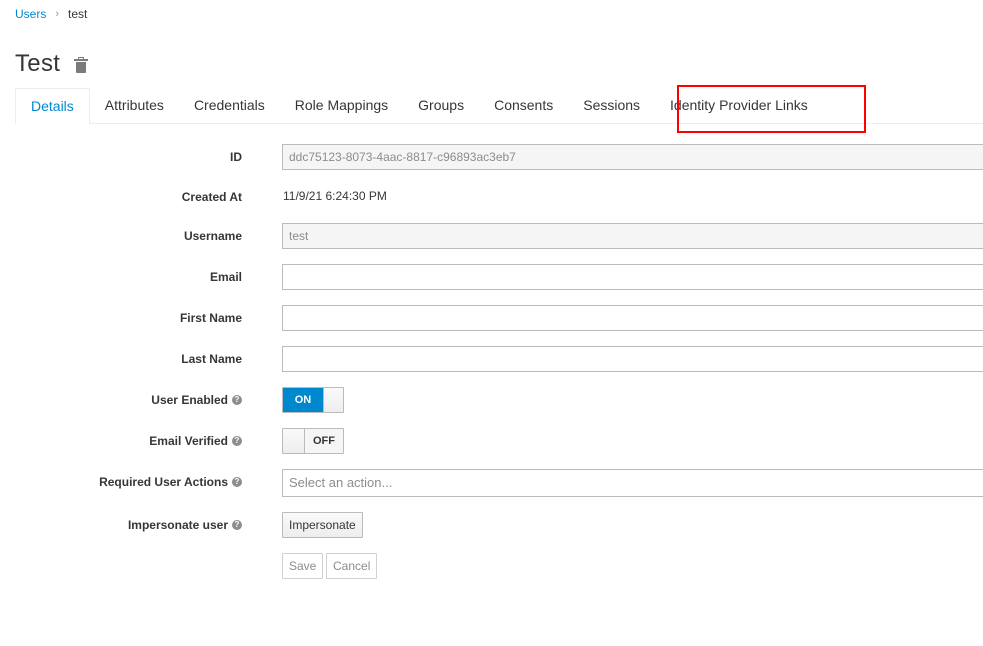 The height and width of the screenshot is (646, 983). I want to click on email-verified-label-text: Email Verified, so click(188, 441).